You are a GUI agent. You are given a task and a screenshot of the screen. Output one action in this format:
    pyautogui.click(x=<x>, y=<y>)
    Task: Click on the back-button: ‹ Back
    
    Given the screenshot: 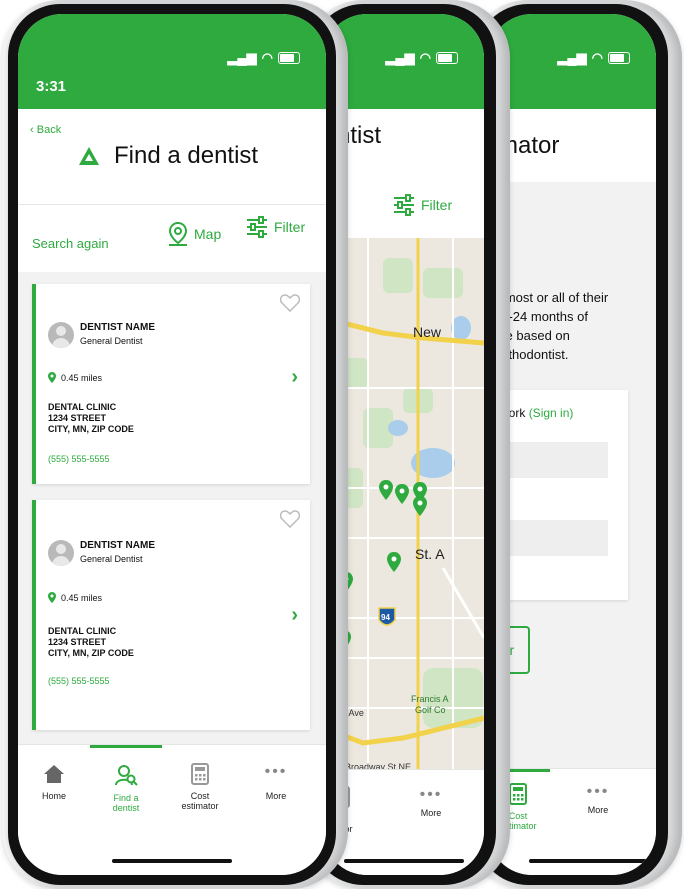 What is the action you would take?
    pyautogui.click(x=45, y=130)
    